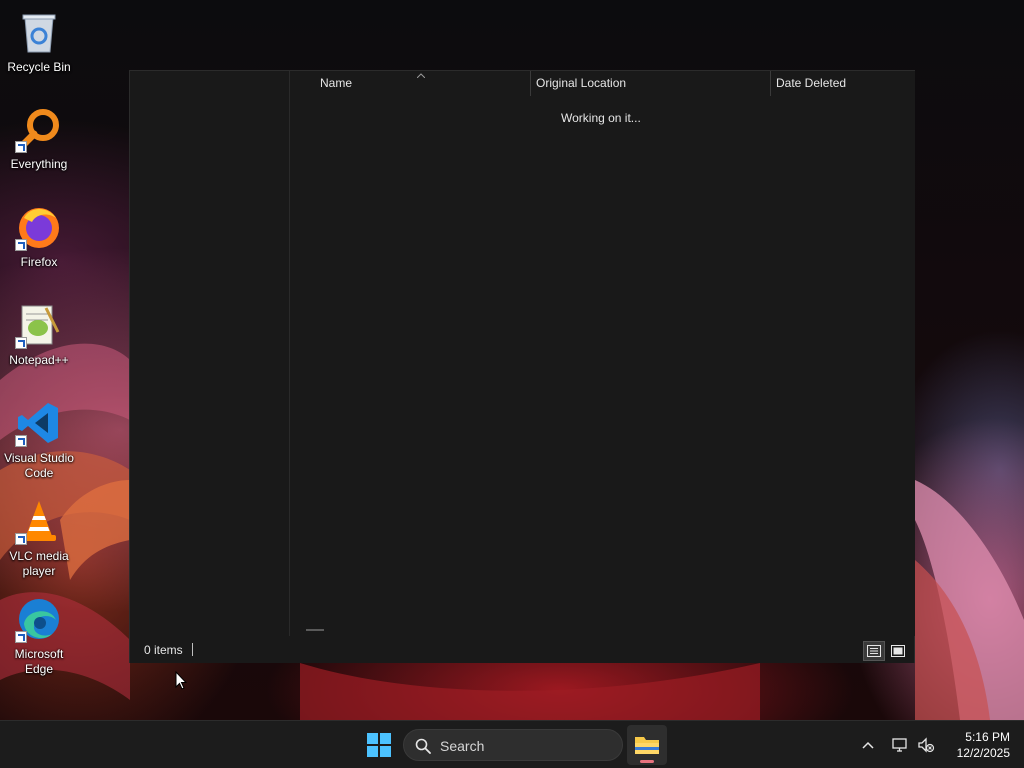 This screenshot has width=1024, height=768. What do you see at coordinates (868, 745) in the screenshot?
I see `show-hidden-icons-chevron-icon` at bounding box center [868, 745].